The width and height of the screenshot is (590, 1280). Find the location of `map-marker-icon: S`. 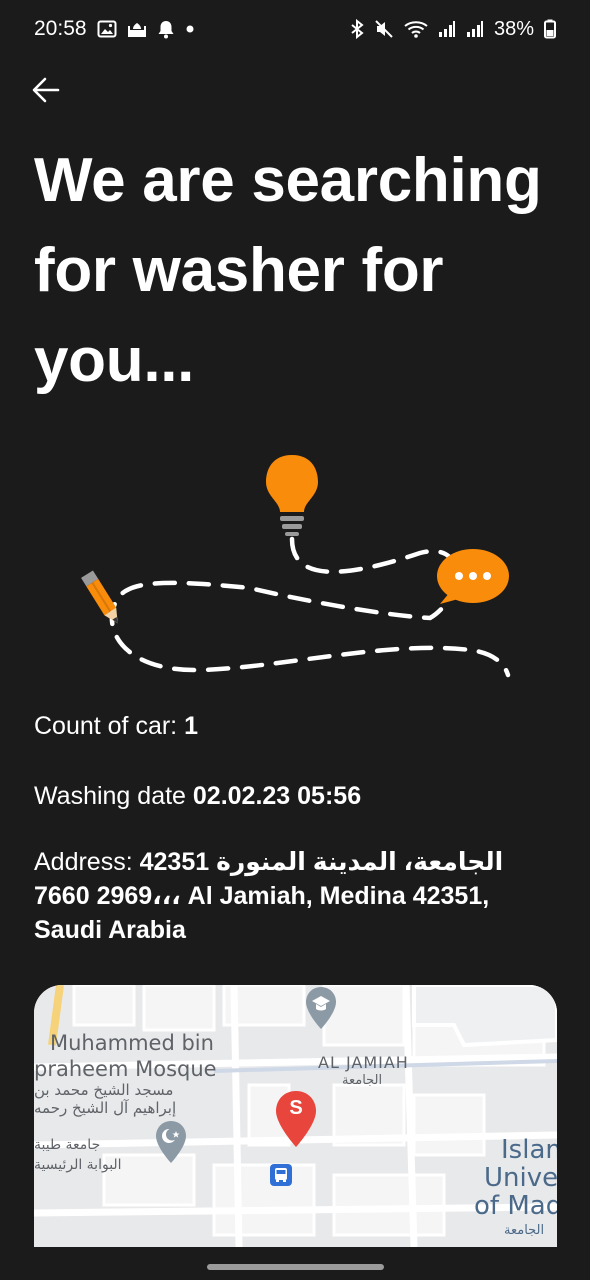

map-marker-icon: S is located at coordinates (296, 1119).